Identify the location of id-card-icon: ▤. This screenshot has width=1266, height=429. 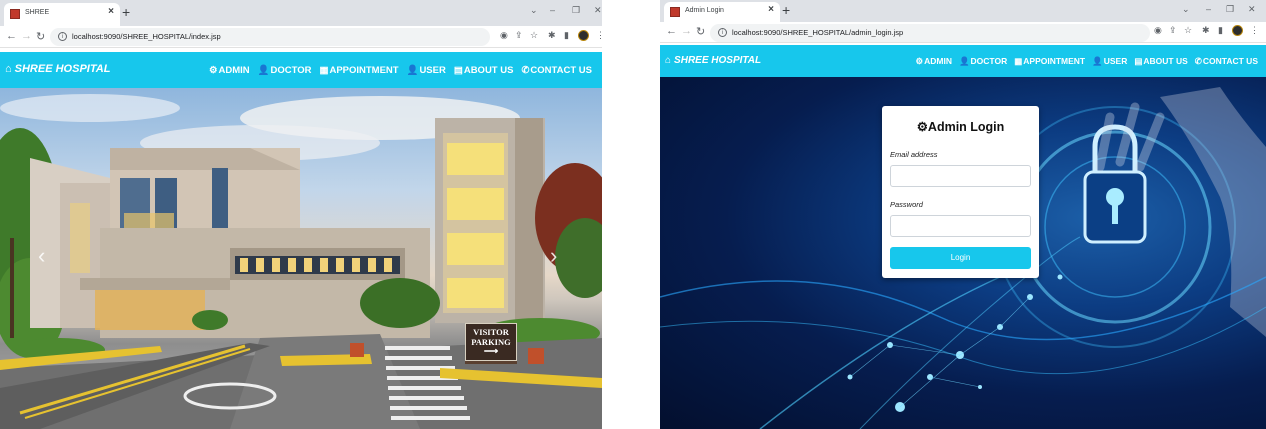
(1138, 60).